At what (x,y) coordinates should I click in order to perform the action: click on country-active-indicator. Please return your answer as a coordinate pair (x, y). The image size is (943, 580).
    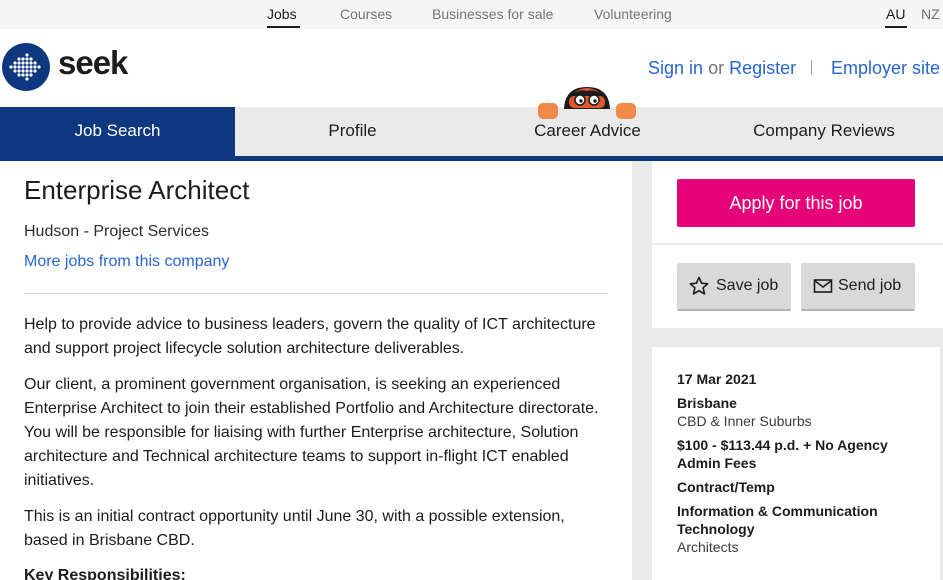
    Looking at the image, I should click on (896, 27).